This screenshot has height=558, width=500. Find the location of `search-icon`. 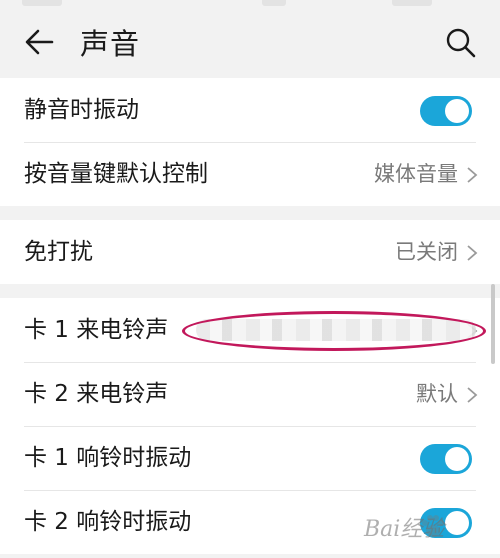

search-icon is located at coordinates (461, 43).